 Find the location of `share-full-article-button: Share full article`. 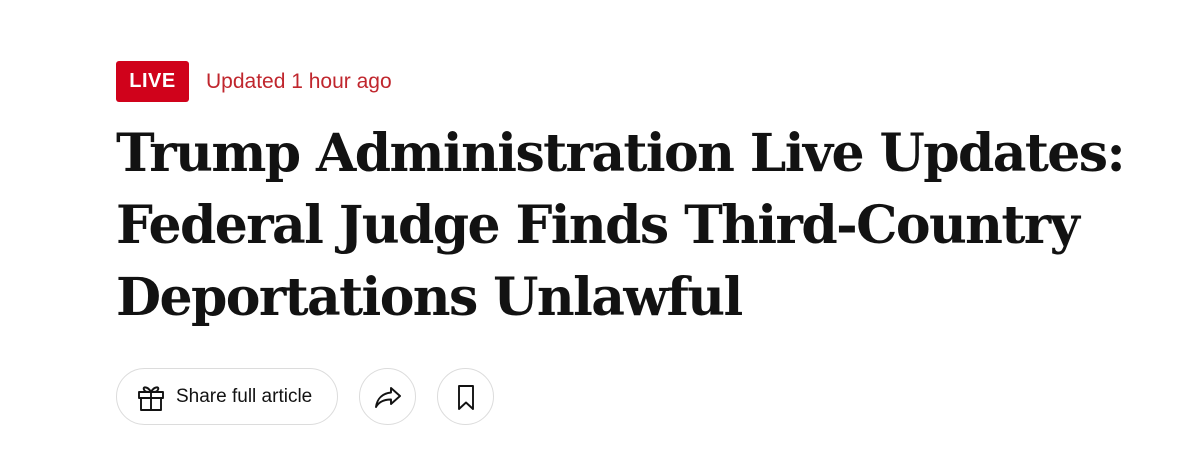

share-full-article-button: Share full article is located at coordinates (227, 396).